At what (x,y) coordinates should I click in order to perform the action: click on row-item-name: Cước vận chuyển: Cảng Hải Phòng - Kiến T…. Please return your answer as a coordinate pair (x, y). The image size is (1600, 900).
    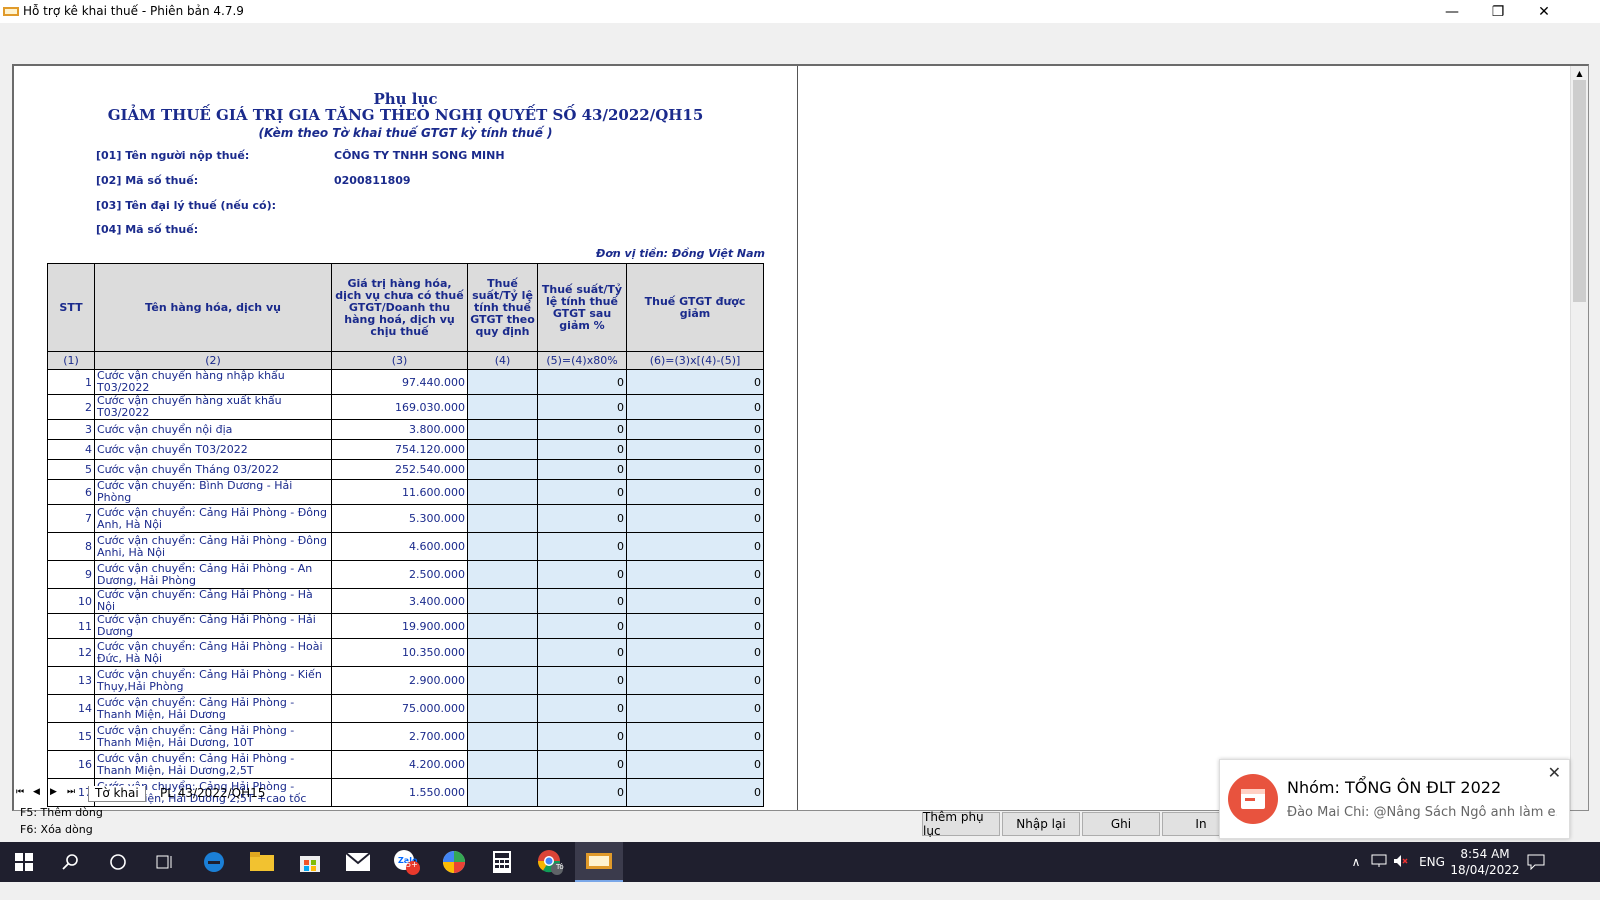
    Looking at the image, I should click on (213, 680).